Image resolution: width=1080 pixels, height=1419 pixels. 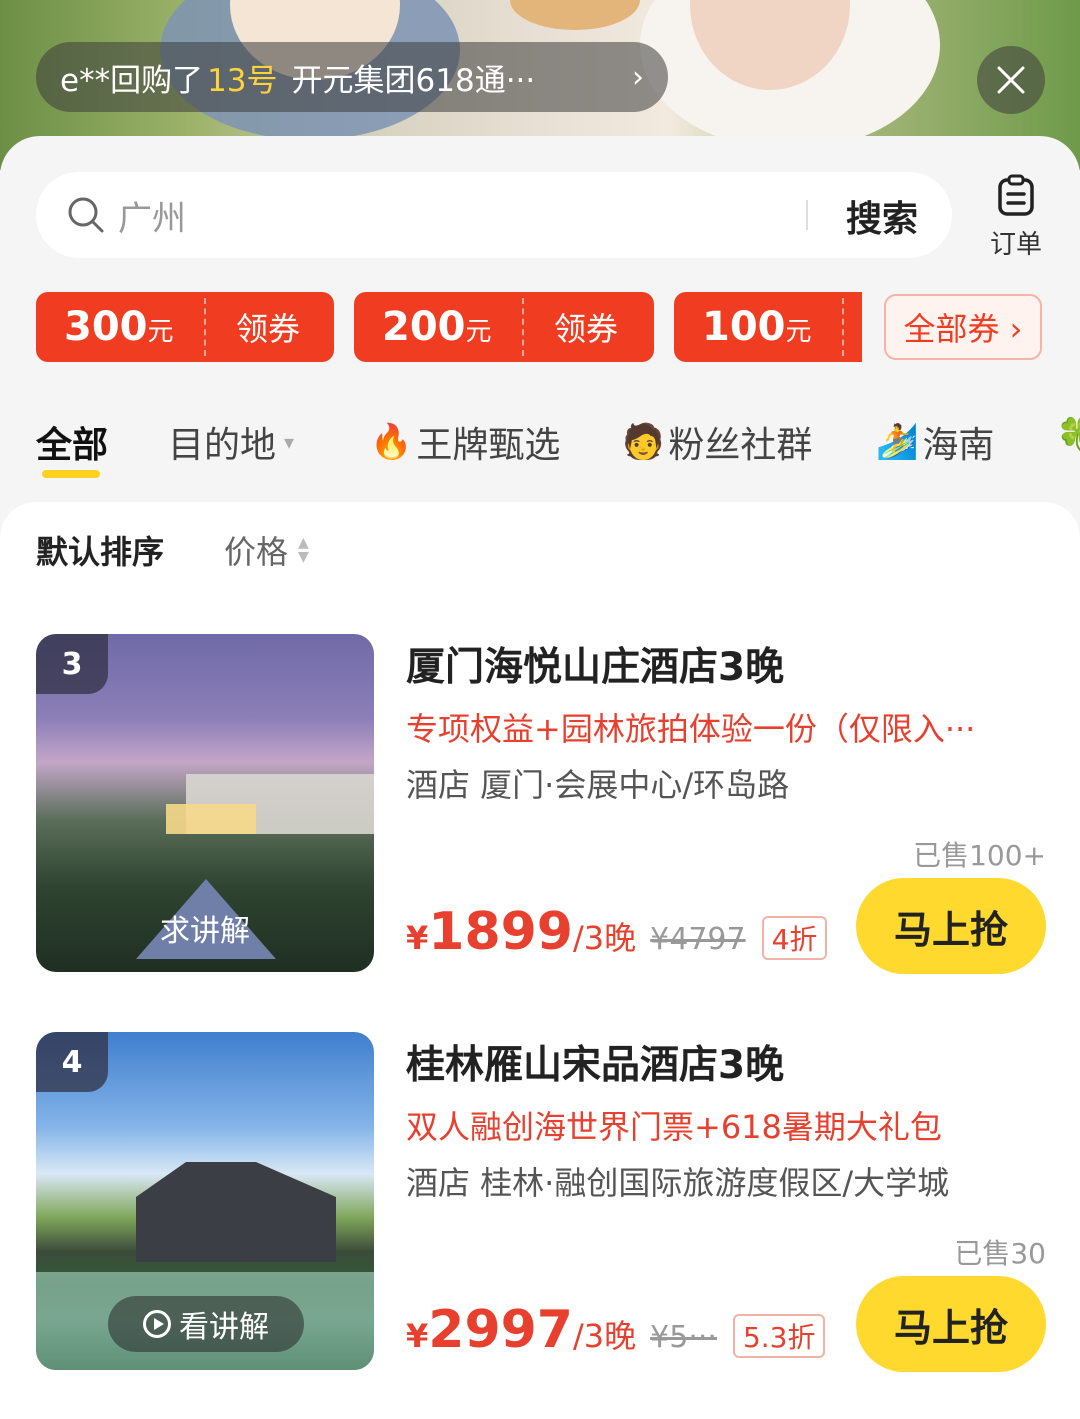 I want to click on coupon-200: 200元 领券, so click(x=504, y=327).